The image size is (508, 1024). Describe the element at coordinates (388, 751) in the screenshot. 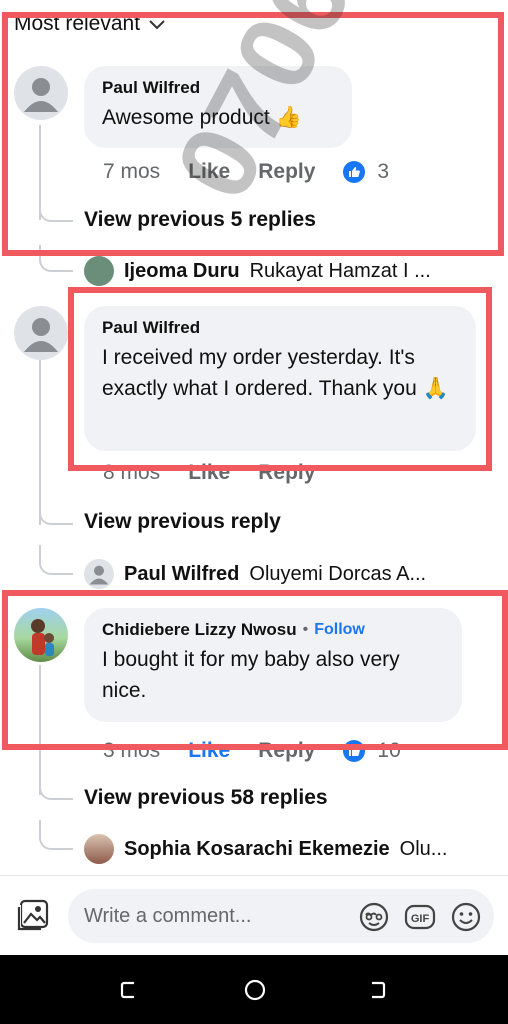

I see `reaction-count: 10` at that location.